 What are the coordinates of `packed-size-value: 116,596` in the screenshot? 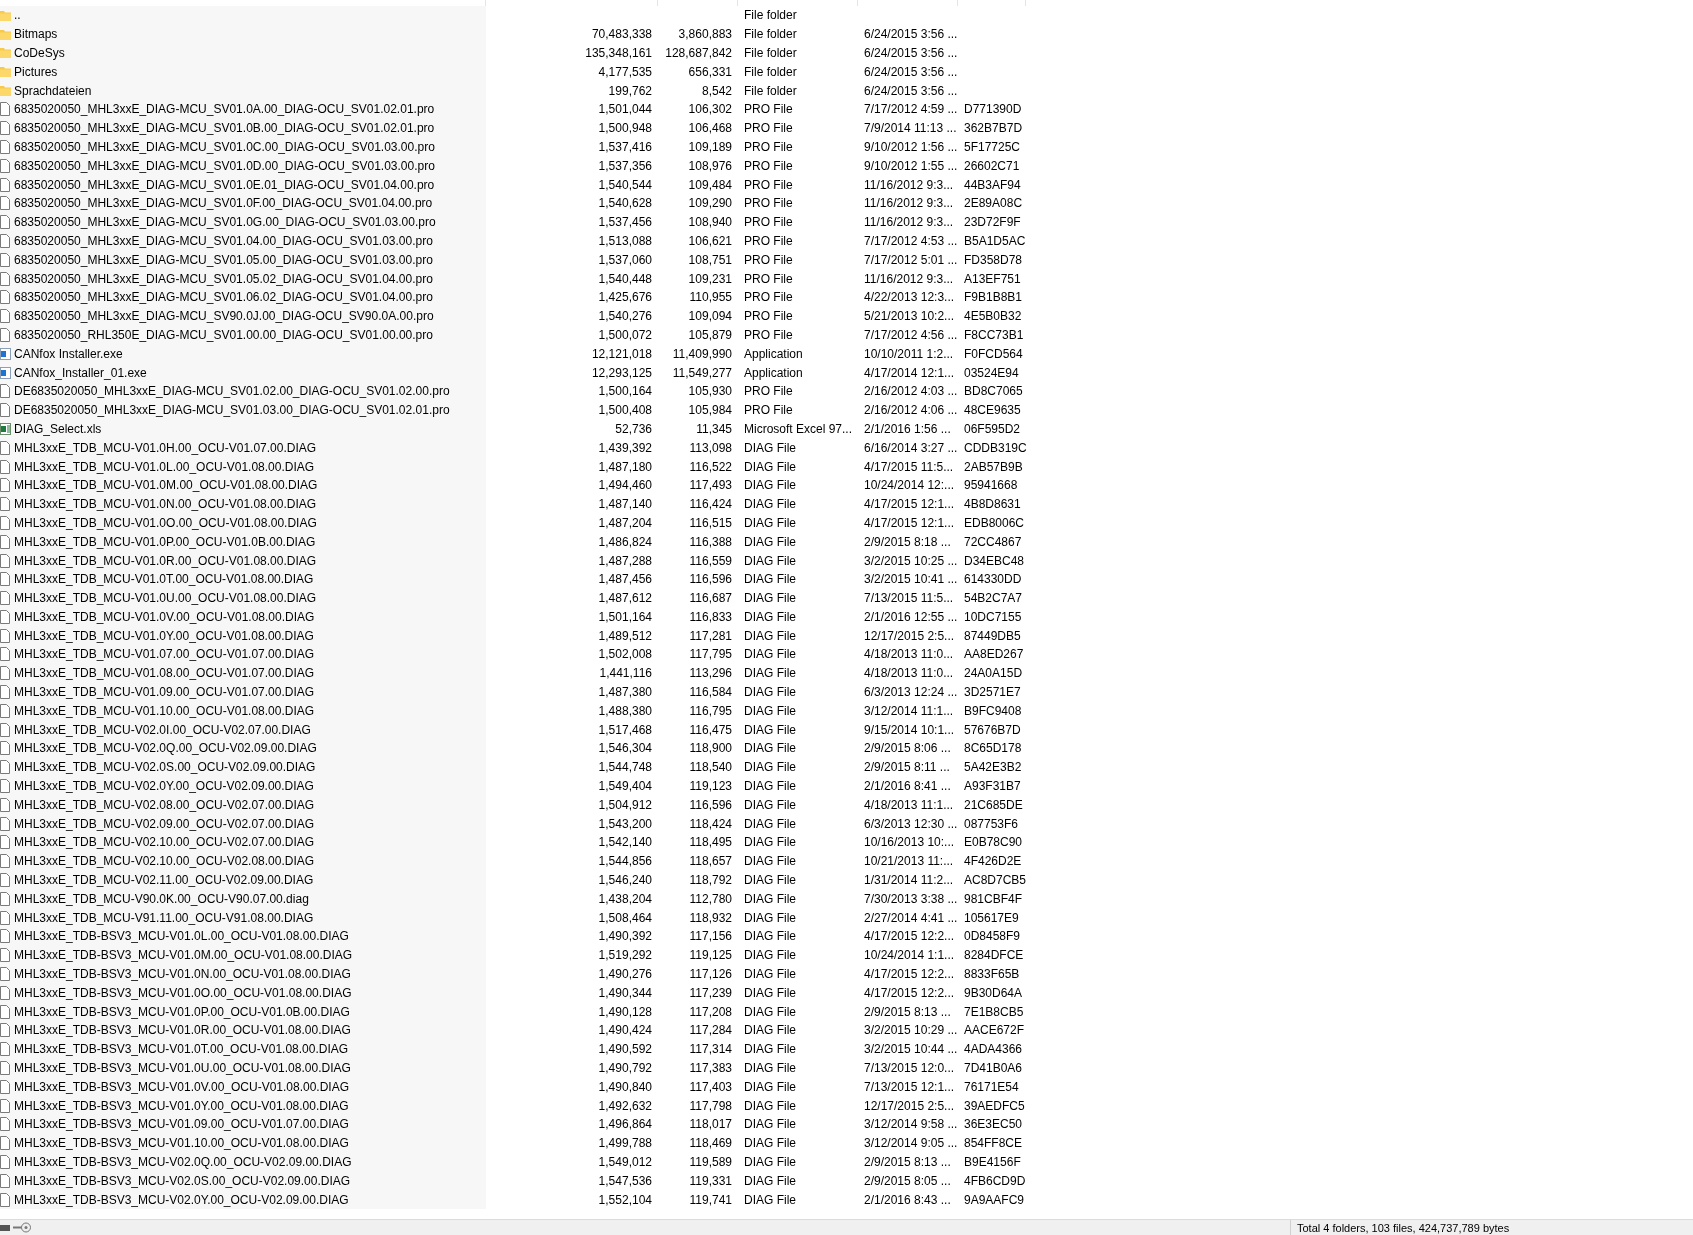 It's located at (710, 579).